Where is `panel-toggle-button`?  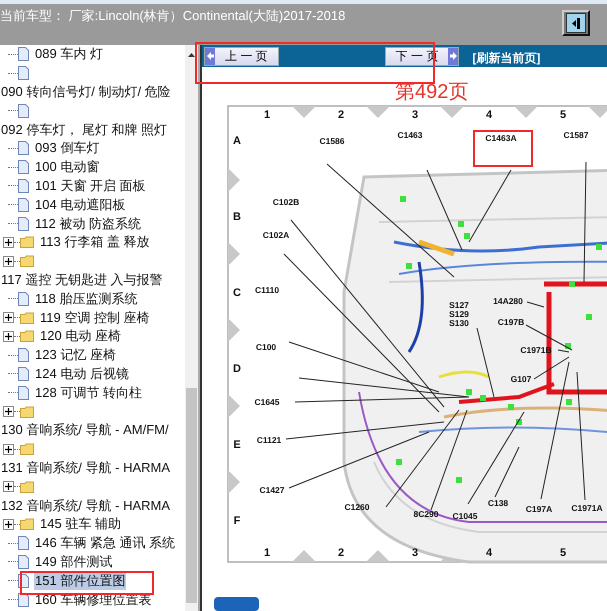
panel-toggle-button is located at coordinates (576, 23).